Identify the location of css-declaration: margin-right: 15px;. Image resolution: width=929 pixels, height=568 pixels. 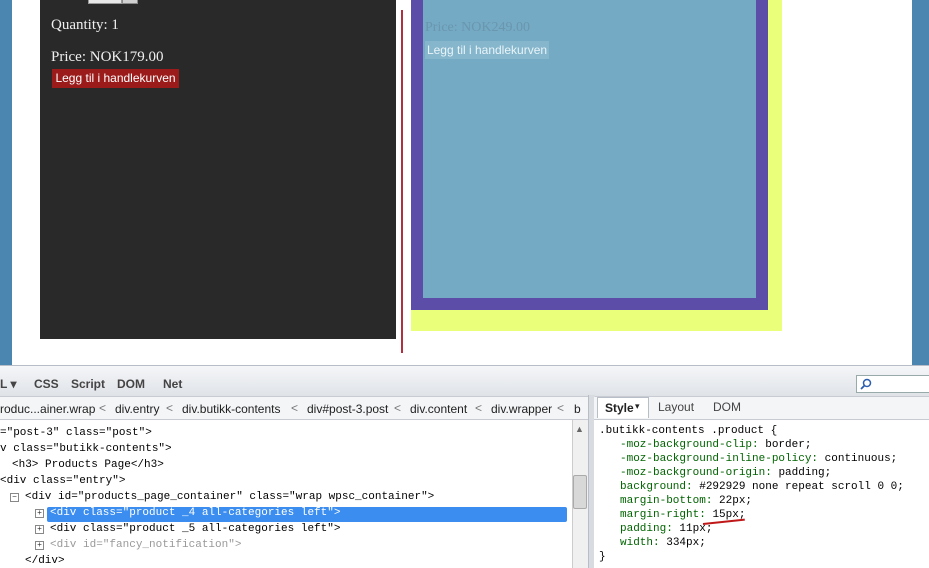
(682, 515).